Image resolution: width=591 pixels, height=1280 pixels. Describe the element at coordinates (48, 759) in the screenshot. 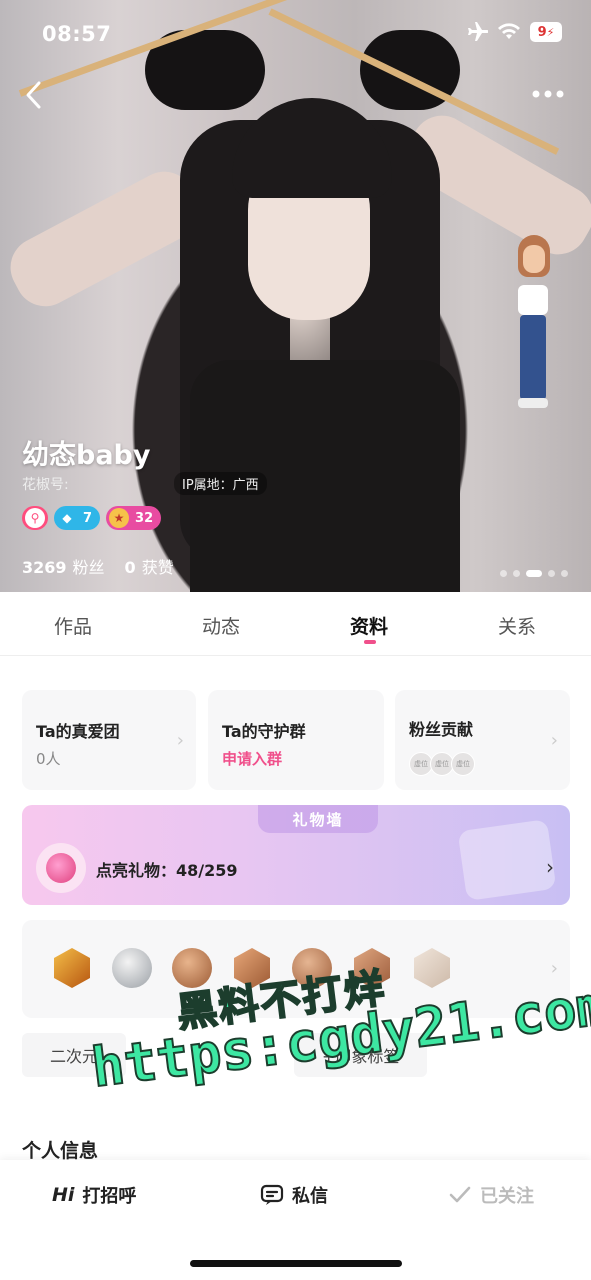

I see `true-love-count: 0人` at that location.